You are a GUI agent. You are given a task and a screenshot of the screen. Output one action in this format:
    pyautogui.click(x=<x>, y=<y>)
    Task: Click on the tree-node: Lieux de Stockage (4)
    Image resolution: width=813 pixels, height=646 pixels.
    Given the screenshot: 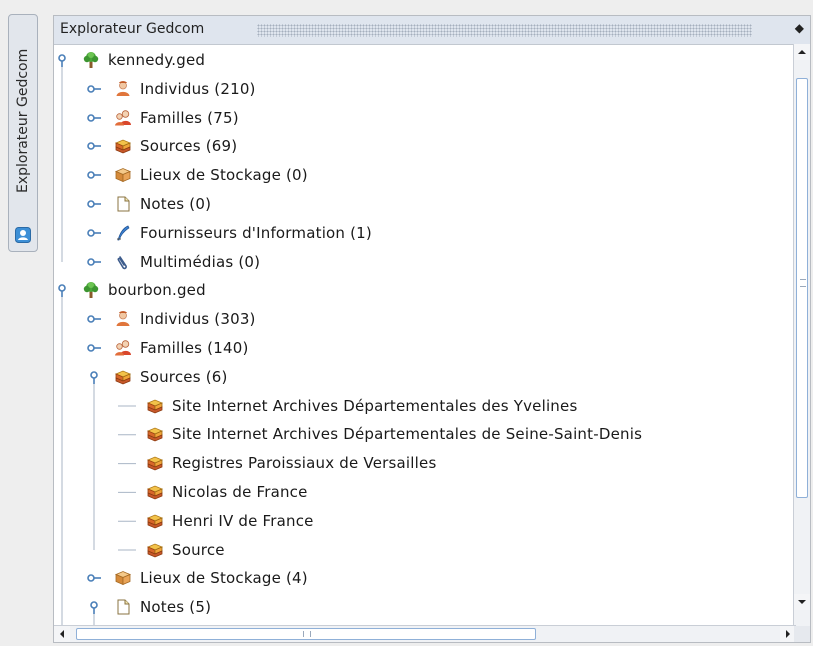 What is the action you would take?
    pyautogui.click(x=425, y=578)
    